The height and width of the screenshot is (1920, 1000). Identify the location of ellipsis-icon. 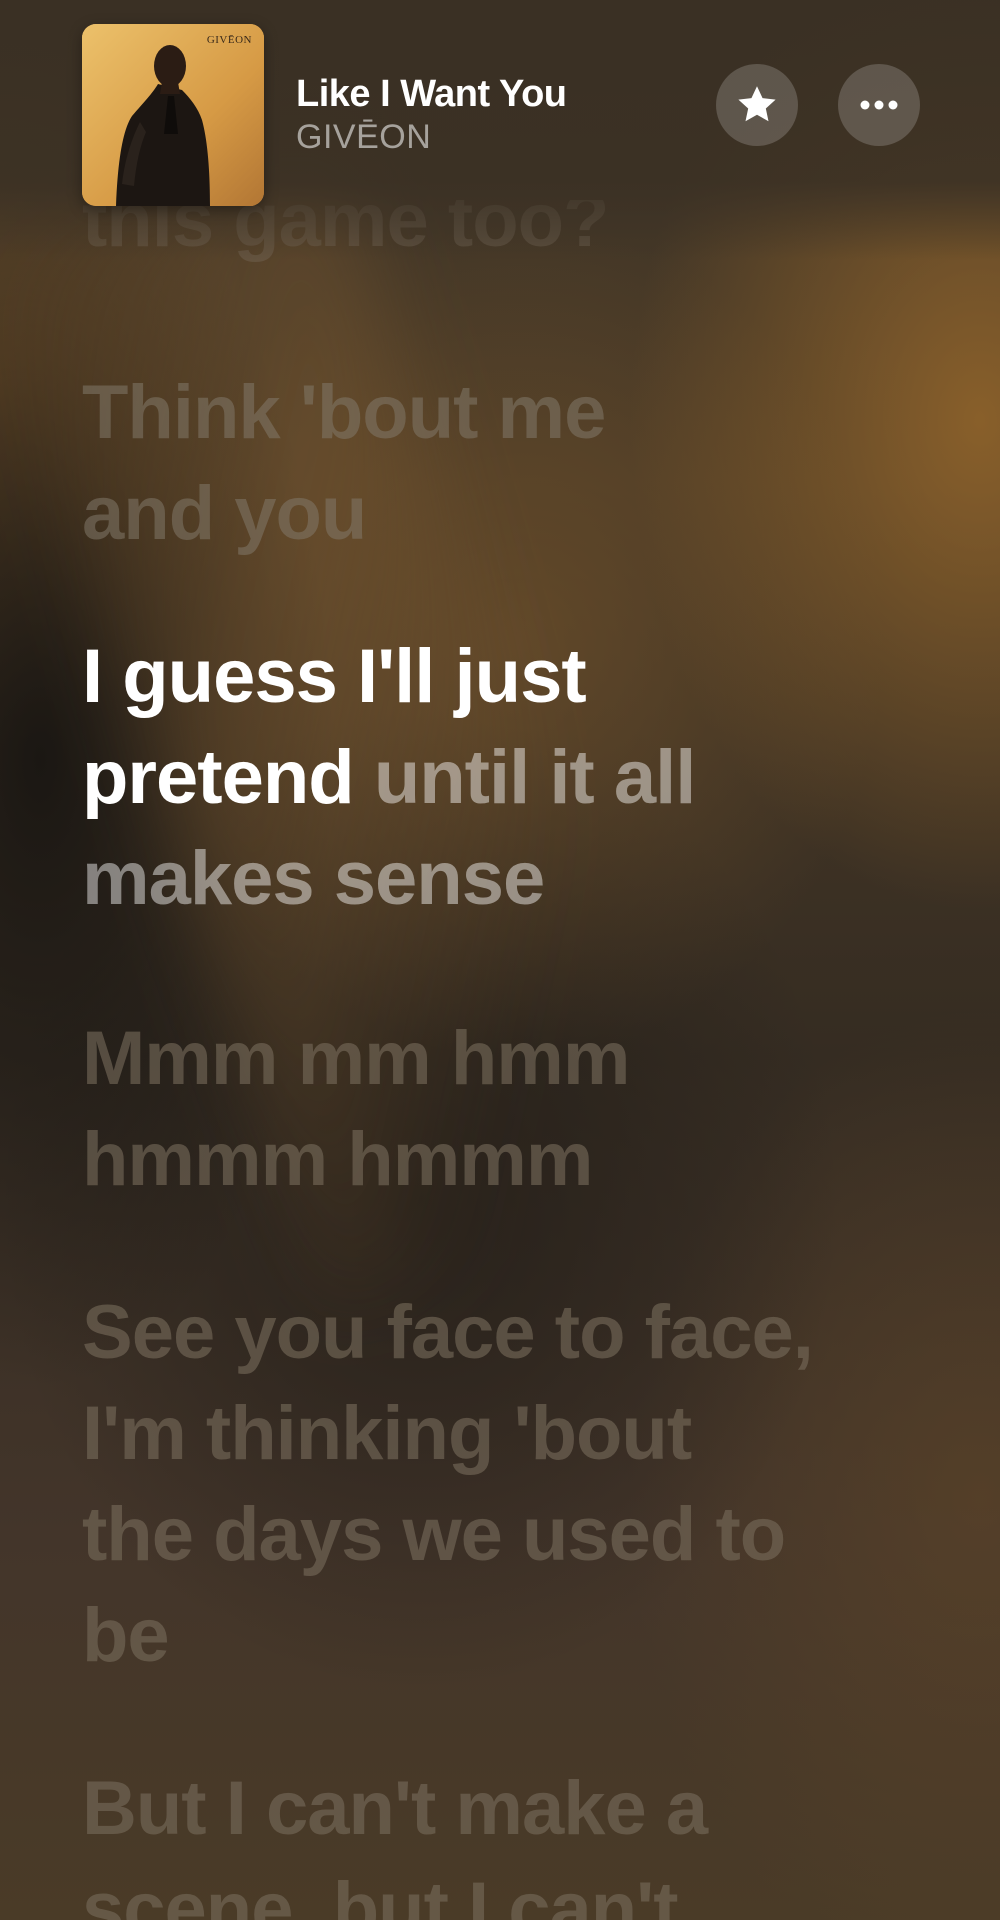
(879, 105).